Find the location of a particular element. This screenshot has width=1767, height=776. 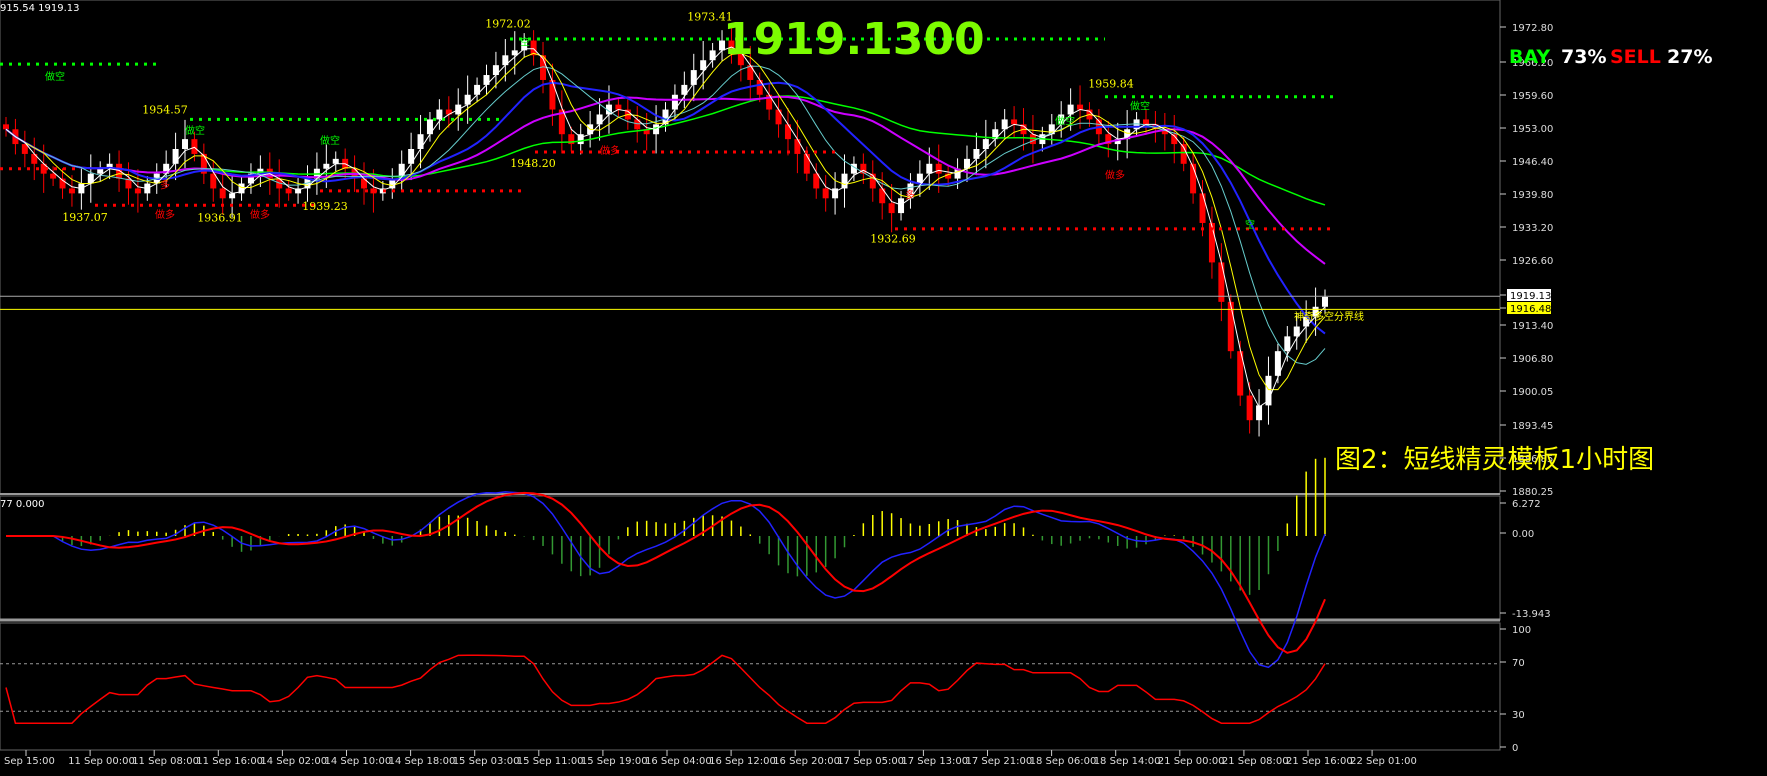

x-tick-label: 11 Sep 00:00 is located at coordinates (101, 761).